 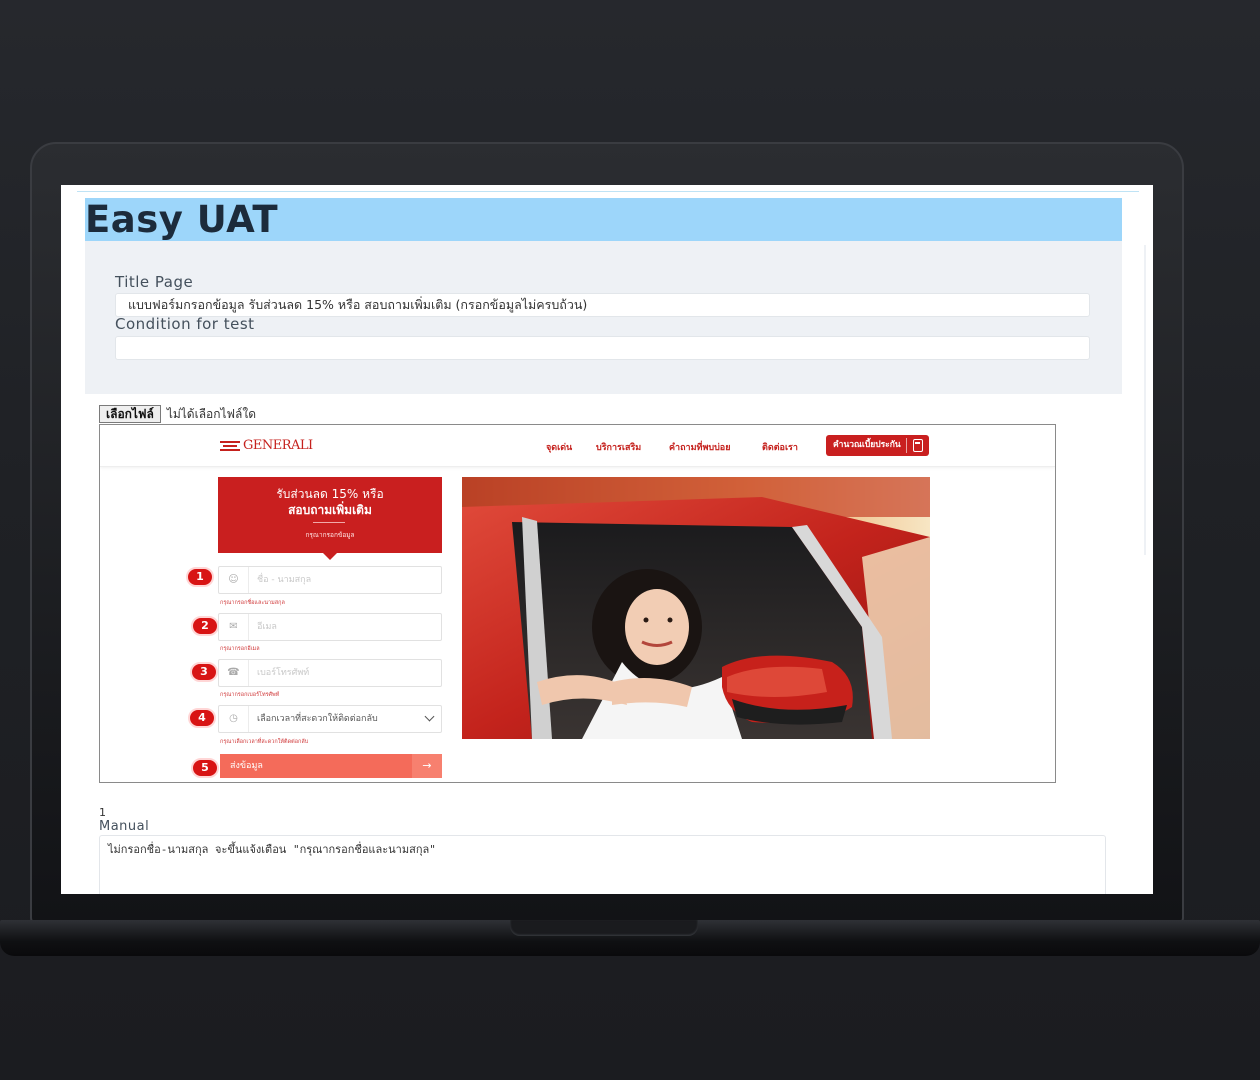 I want to click on contact-time-select: ◷ เลือกเวลาที่สะดวกให้ติดต่อกลับ, so click(x=330, y=719).